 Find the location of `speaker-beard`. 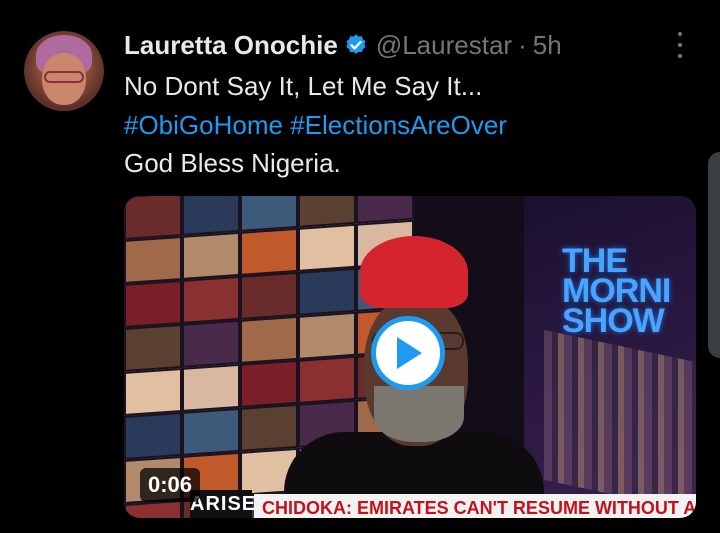

speaker-beard is located at coordinates (419, 414).